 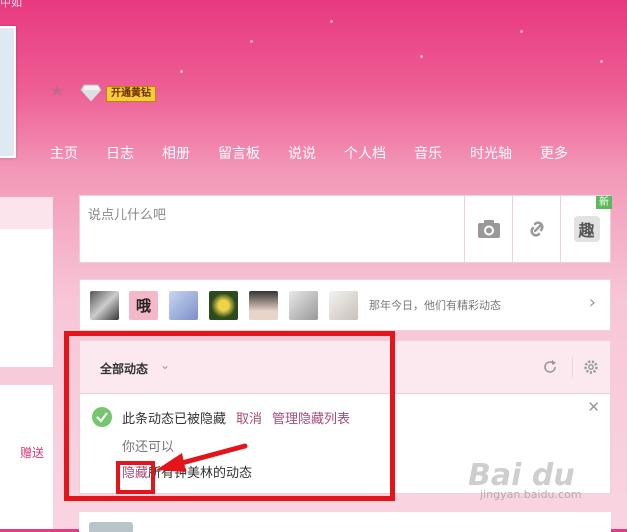 I want to click on chevron-right-icon: ›, so click(x=592, y=302).